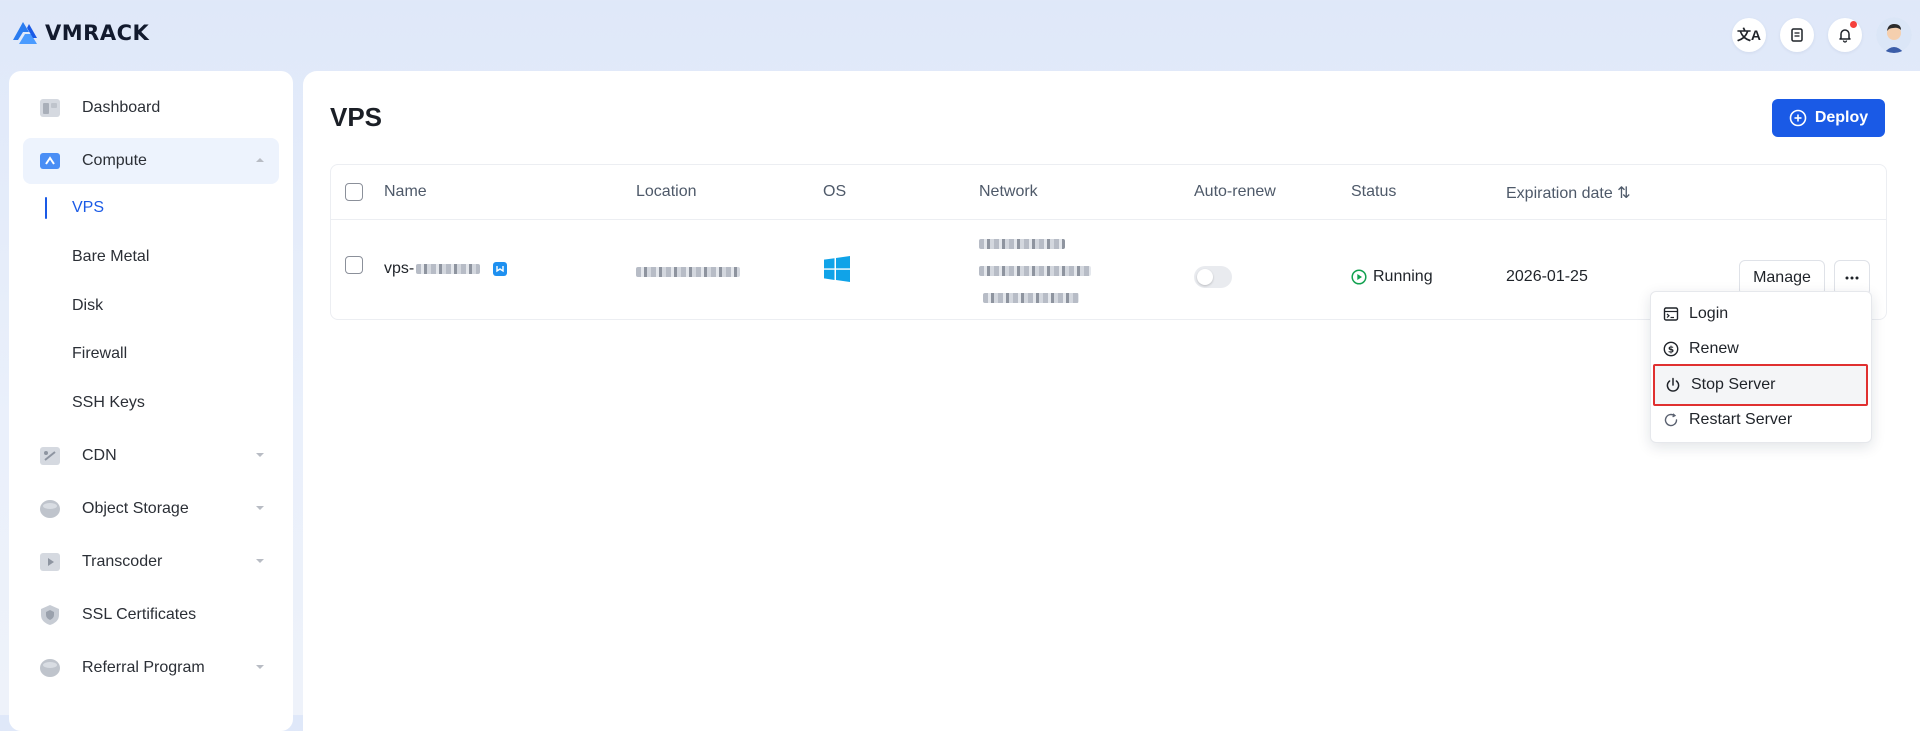  What do you see at coordinates (356, 117) in the screenshot?
I see `page-title: VPS` at bounding box center [356, 117].